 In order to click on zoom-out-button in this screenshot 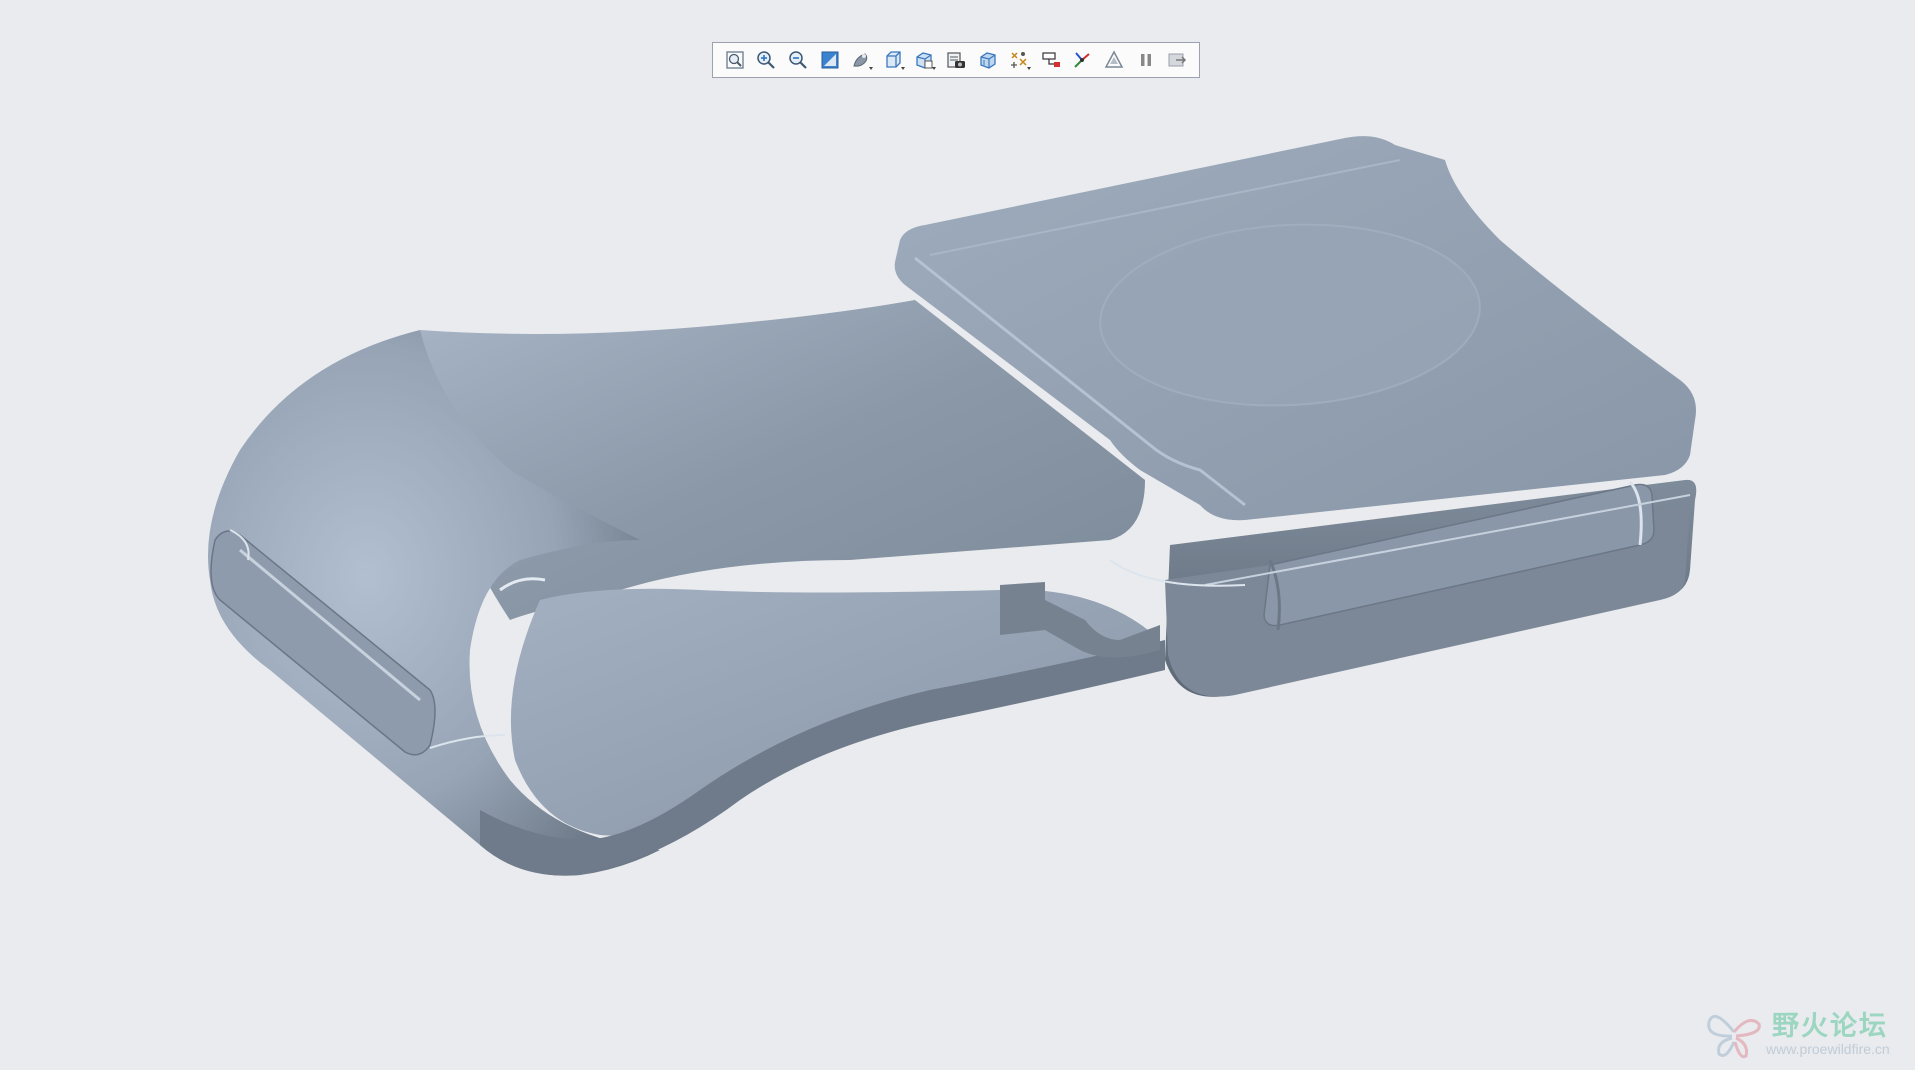, I will do `click(798, 60)`.